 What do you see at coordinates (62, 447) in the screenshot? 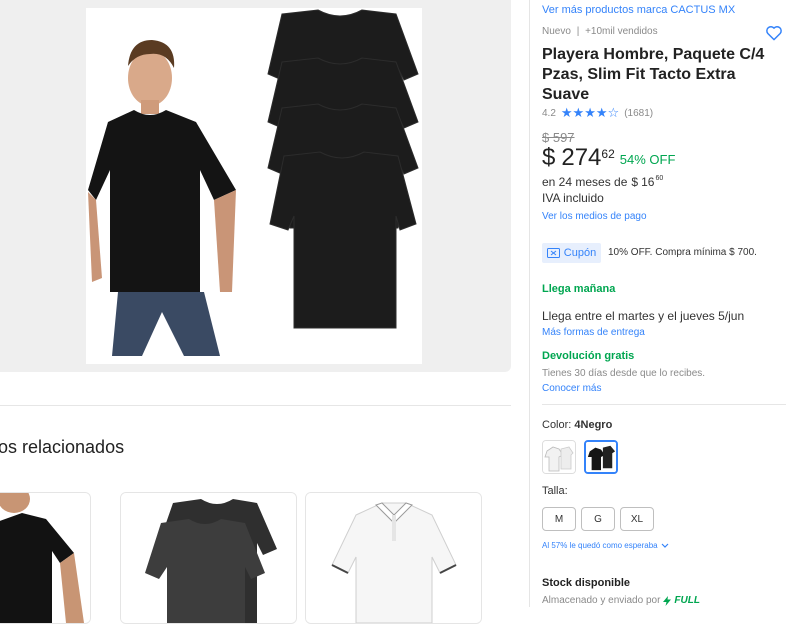
I see `related-products-title: os relacionados` at bounding box center [62, 447].